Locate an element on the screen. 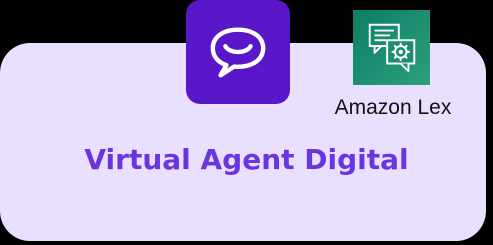 Image resolution: width=493 pixels, height=245 pixels. amazon-lex-icon-tile is located at coordinates (391, 47).